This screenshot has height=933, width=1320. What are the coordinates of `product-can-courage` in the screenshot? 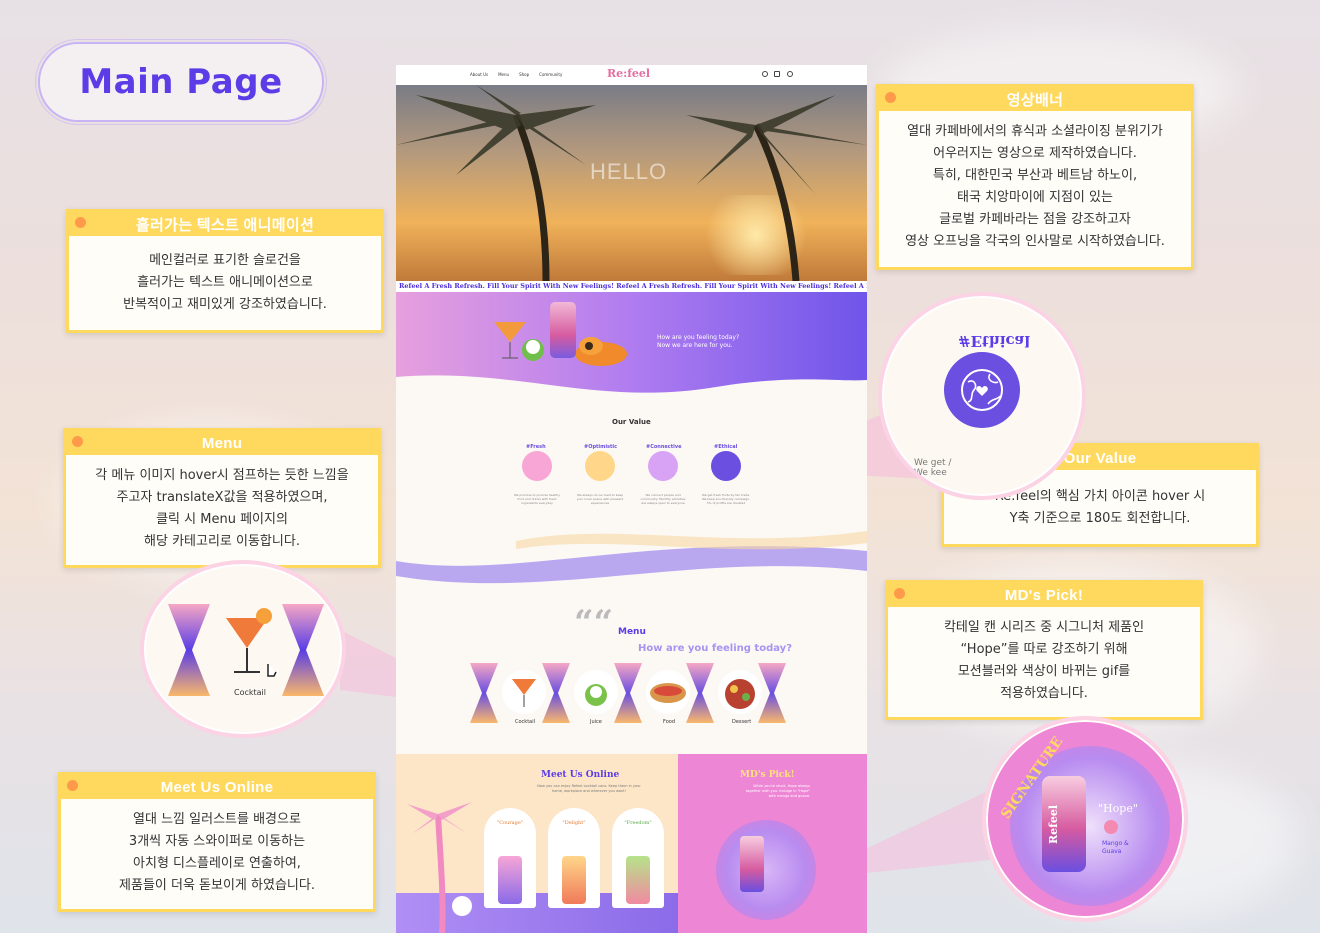 It's located at (510, 880).